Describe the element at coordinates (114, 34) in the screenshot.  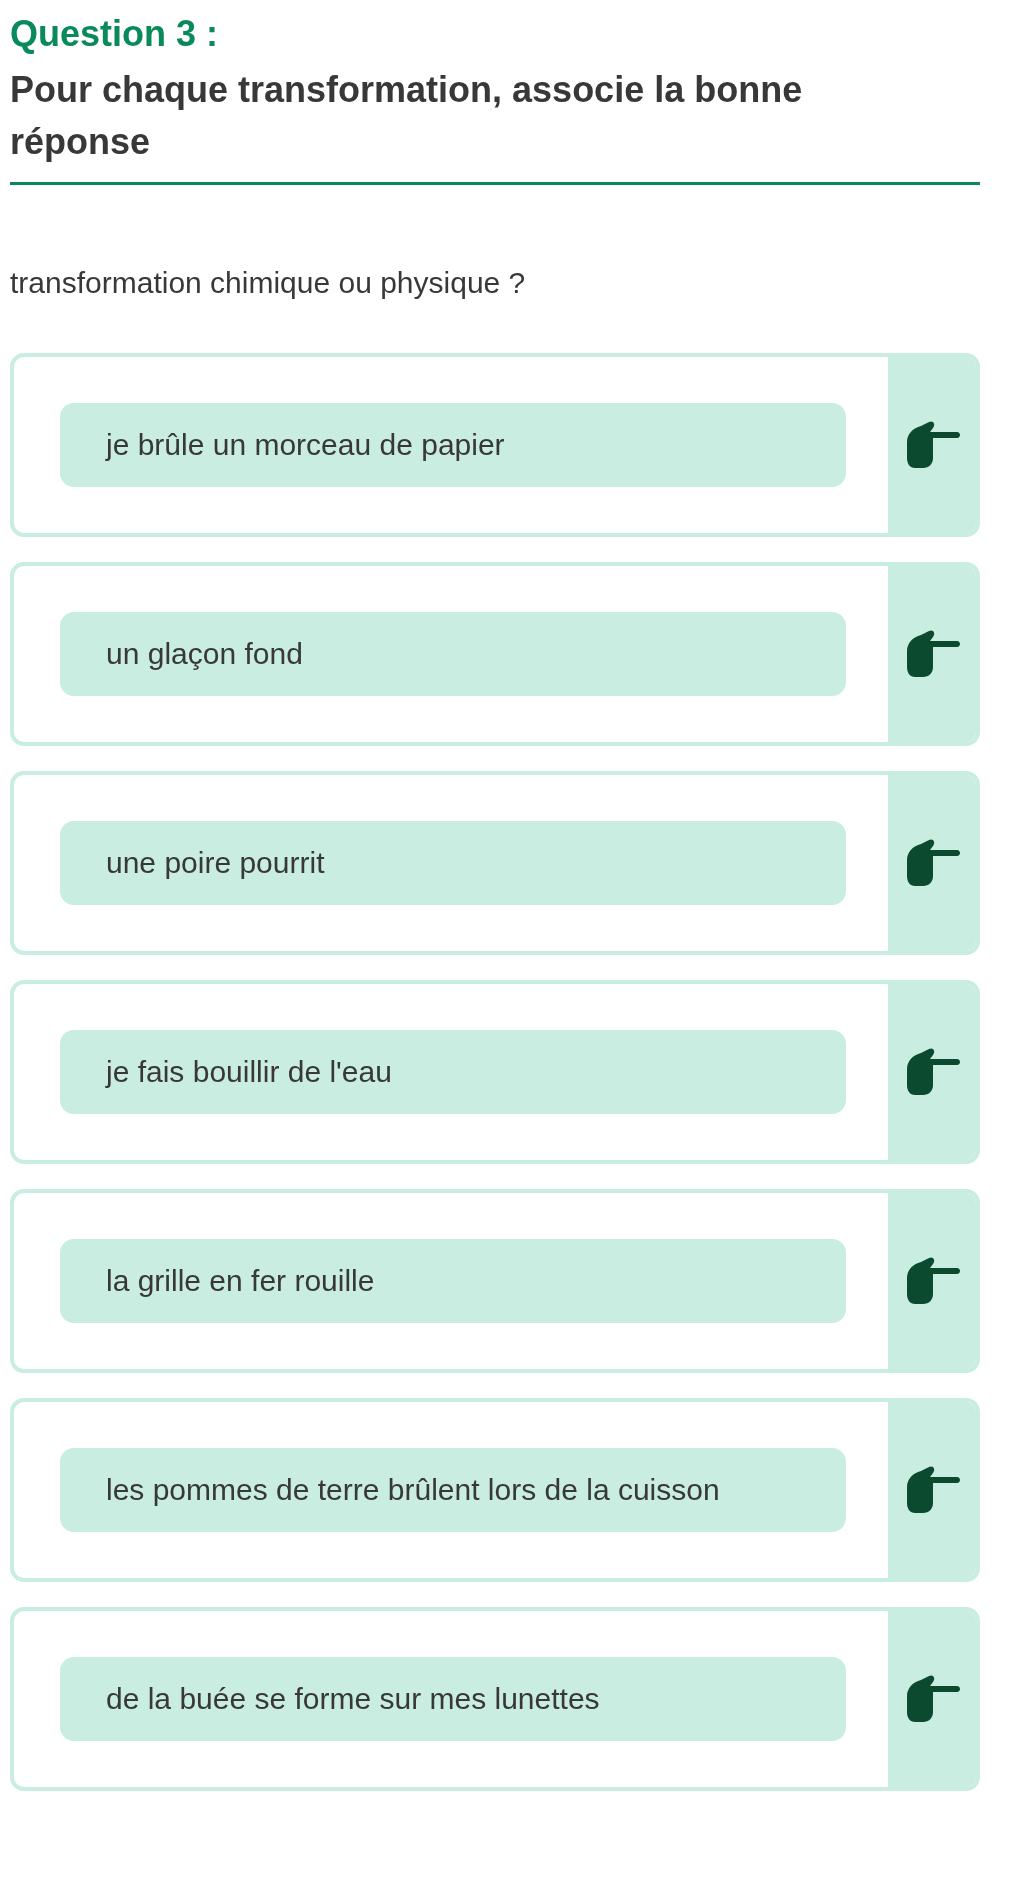
I see `question-label: Question 3 :` at that location.